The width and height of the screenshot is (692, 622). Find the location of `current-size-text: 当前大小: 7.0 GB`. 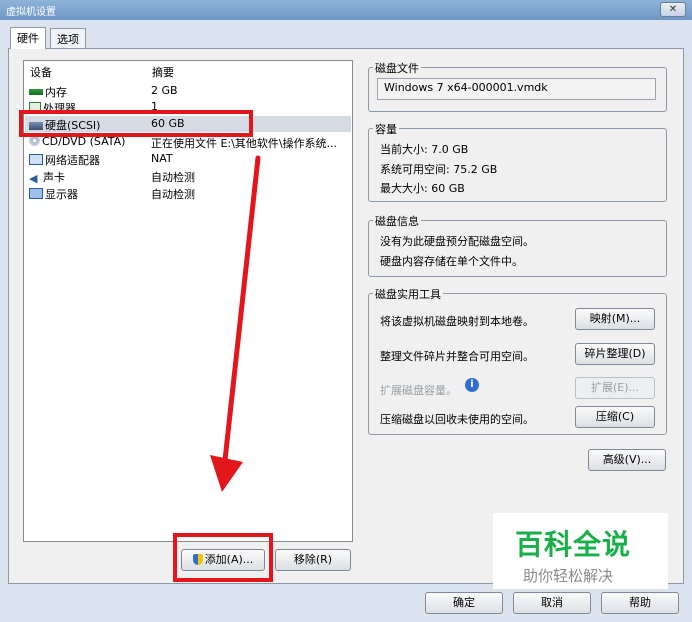

current-size-text: 当前大小: 7.0 GB is located at coordinates (424, 149).